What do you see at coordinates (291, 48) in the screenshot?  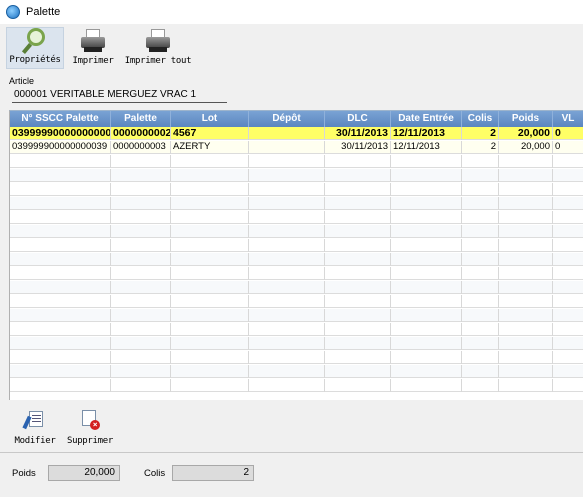 I see `toolbar: Propriétés Imprimer Imprimer tout` at bounding box center [291, 48].